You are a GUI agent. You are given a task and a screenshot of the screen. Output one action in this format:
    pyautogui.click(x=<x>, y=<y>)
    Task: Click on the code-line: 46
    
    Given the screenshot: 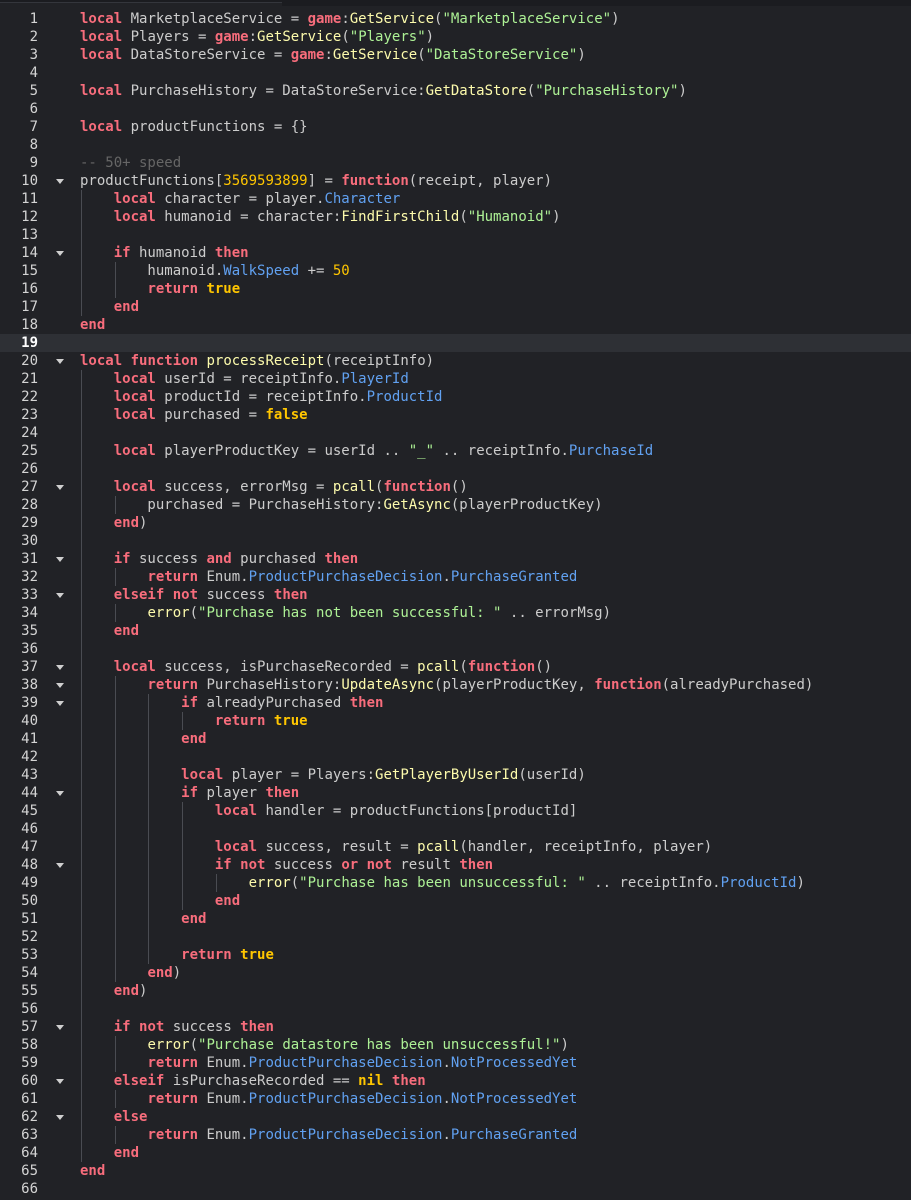 What is the action you would take?
    pyautogui.click(x=455, y=829)
    